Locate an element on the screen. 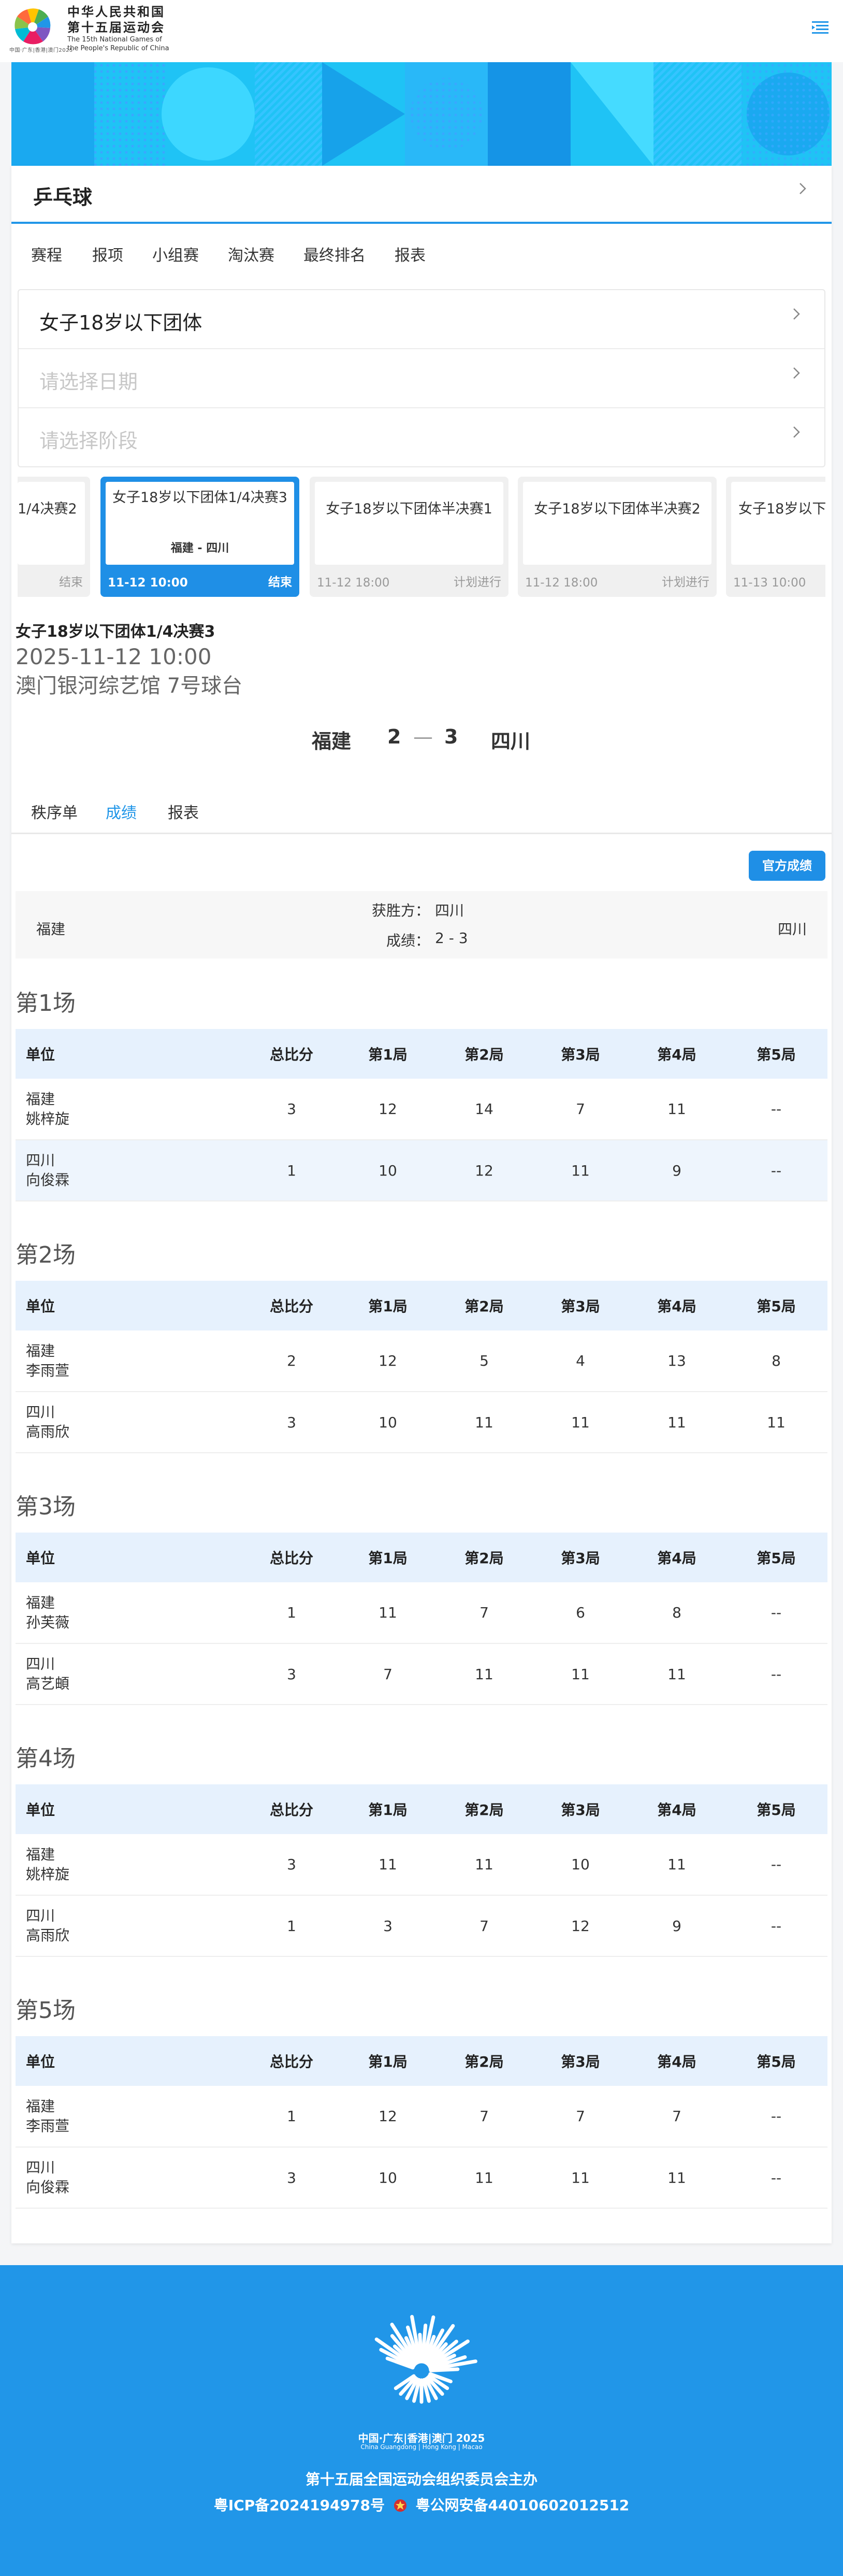 The height and width of the screenshot is (2576, 843). games-name-en-2: the People's Republic of China is located at coordinates (118, 49).